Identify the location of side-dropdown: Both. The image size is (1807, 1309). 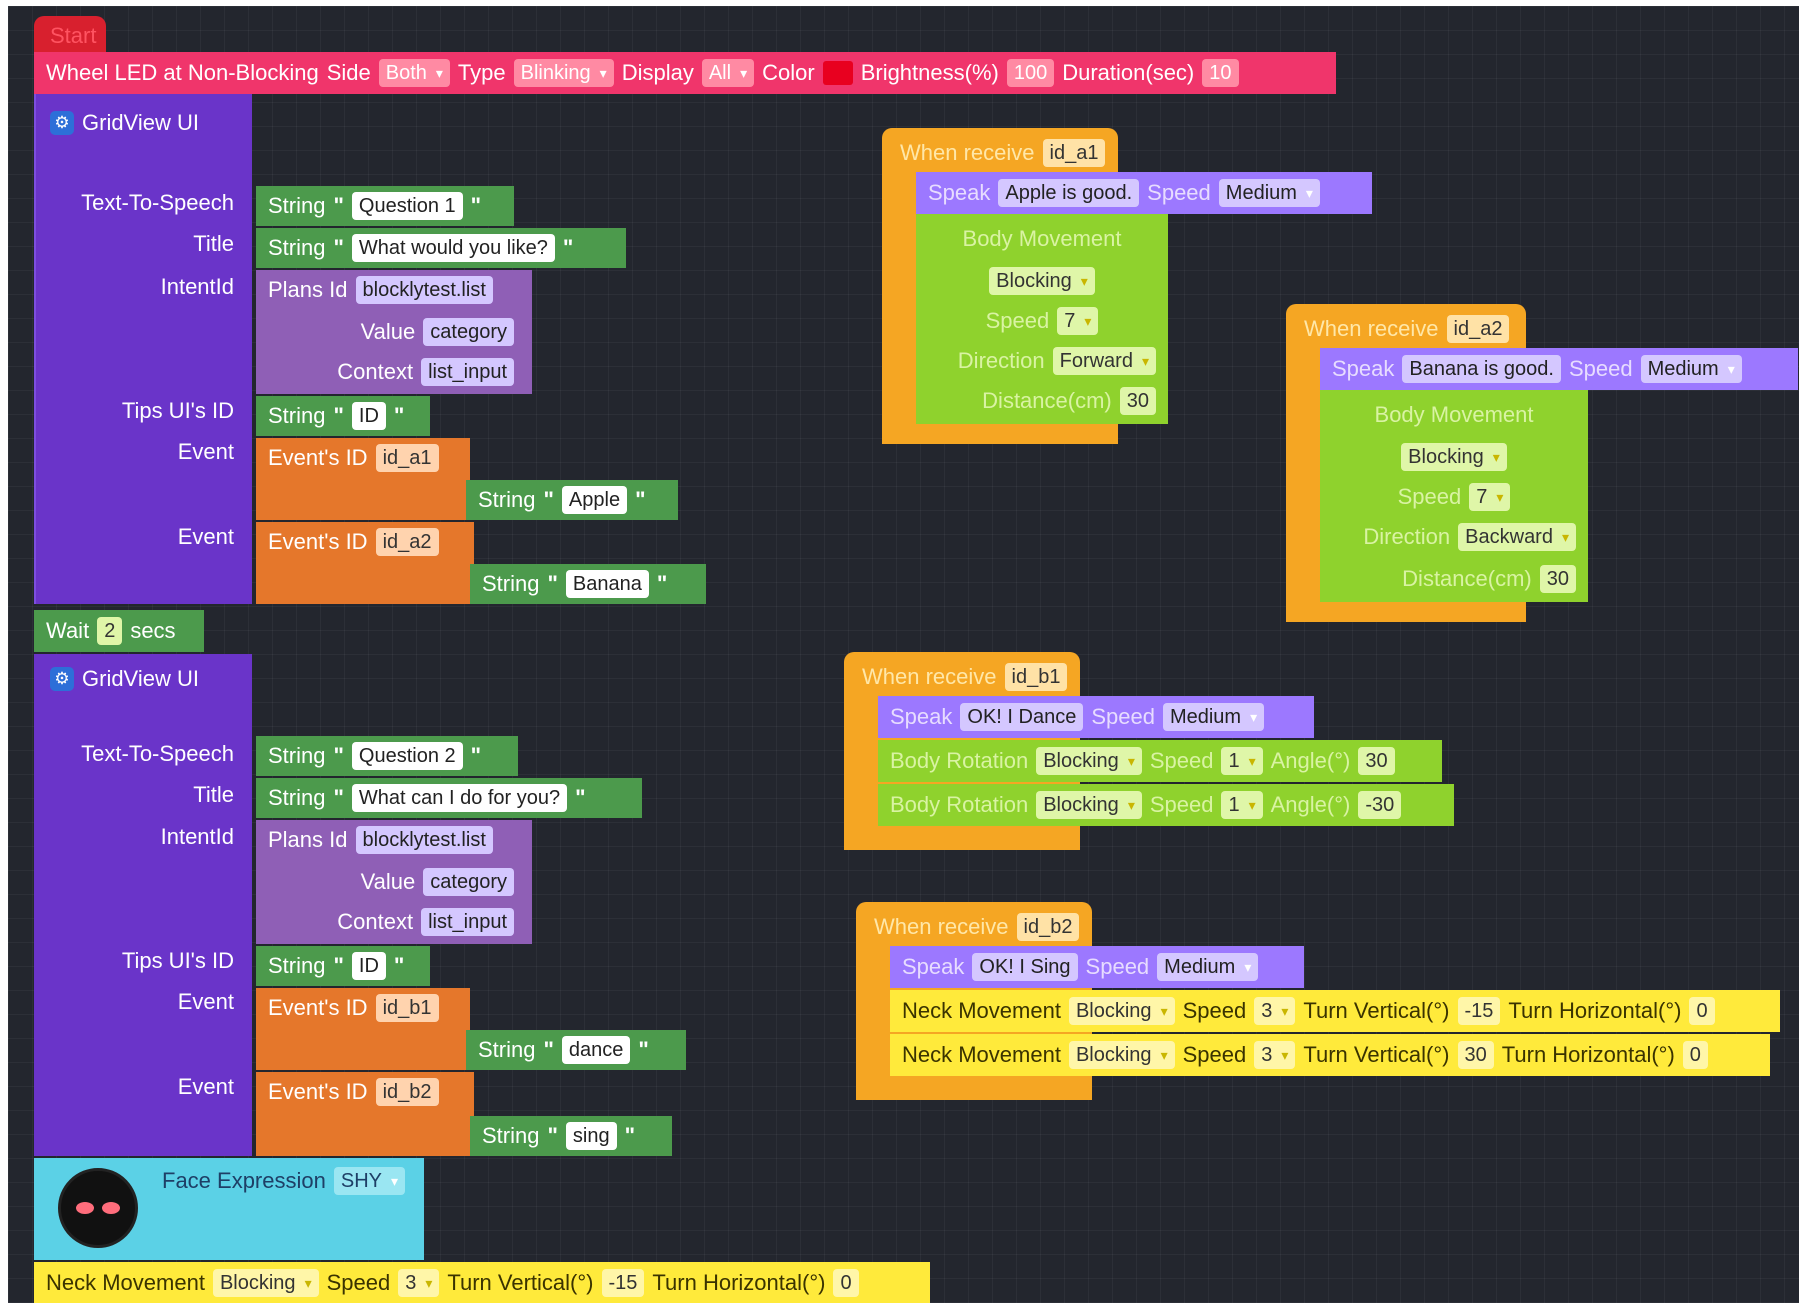
(414, 73).